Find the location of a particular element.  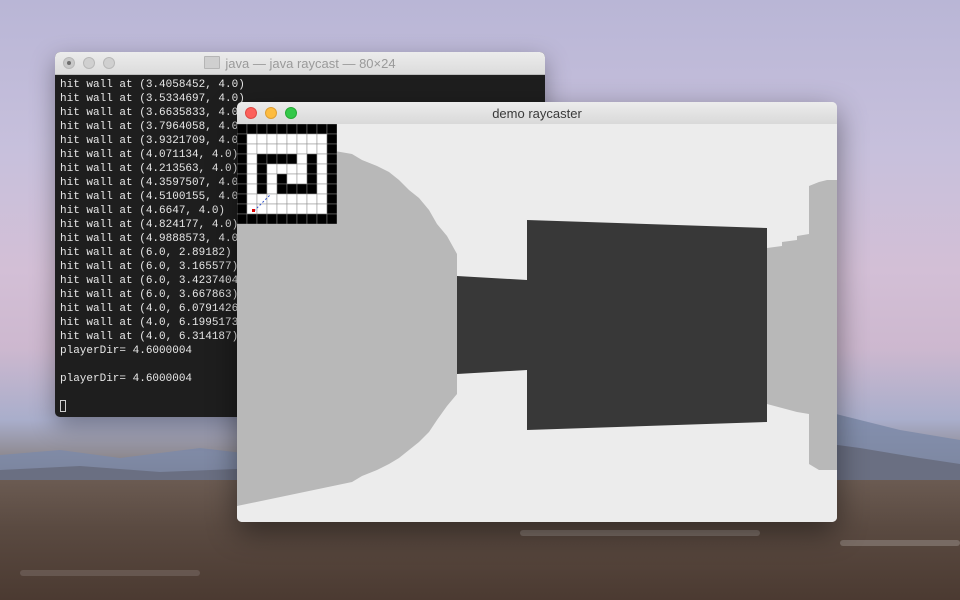

minimap-player is located at coordinates (253, 210).